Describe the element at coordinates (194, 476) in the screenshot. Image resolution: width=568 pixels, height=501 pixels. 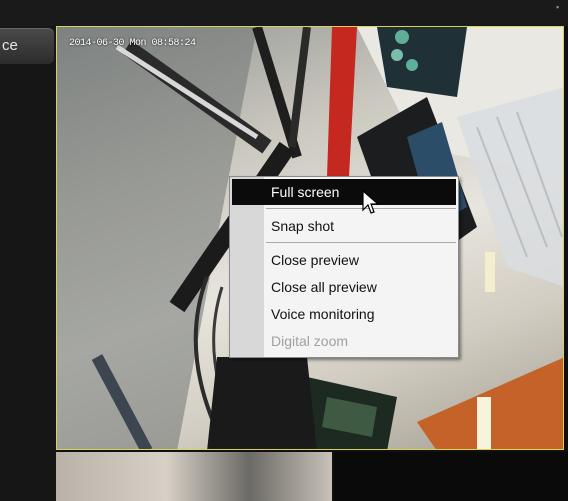
I see `secondary-video-pane` at that location.